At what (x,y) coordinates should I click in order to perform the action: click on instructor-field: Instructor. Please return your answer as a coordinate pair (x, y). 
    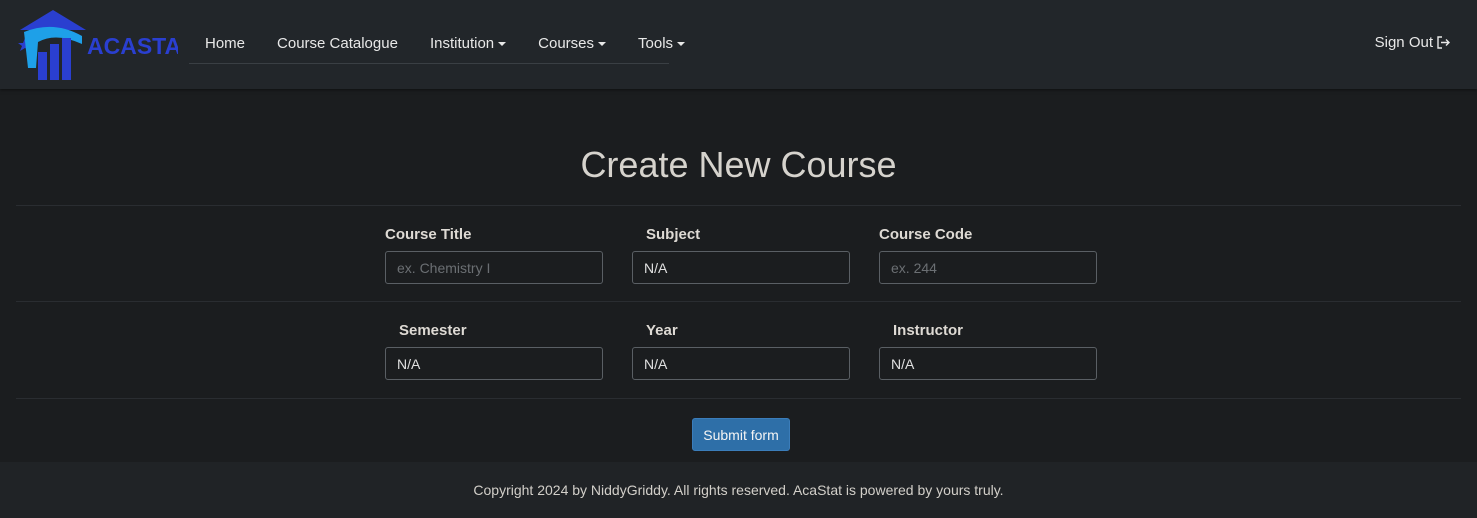
    Looking at the image, I should click on (988, 351).